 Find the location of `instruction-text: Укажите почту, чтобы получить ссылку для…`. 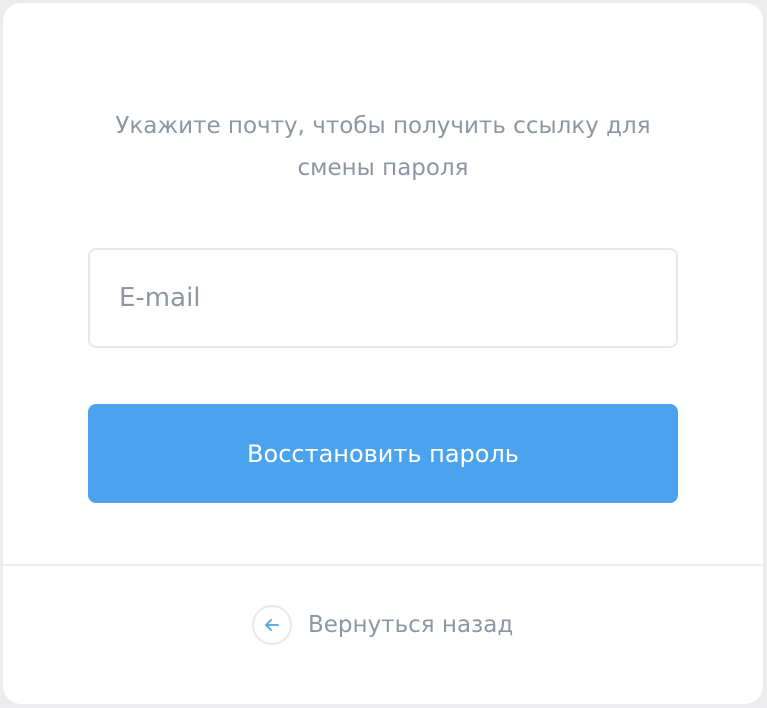

instruction-text: Укажите почту, чтобы получить ссылку для… is located at coordinates (383, 147).